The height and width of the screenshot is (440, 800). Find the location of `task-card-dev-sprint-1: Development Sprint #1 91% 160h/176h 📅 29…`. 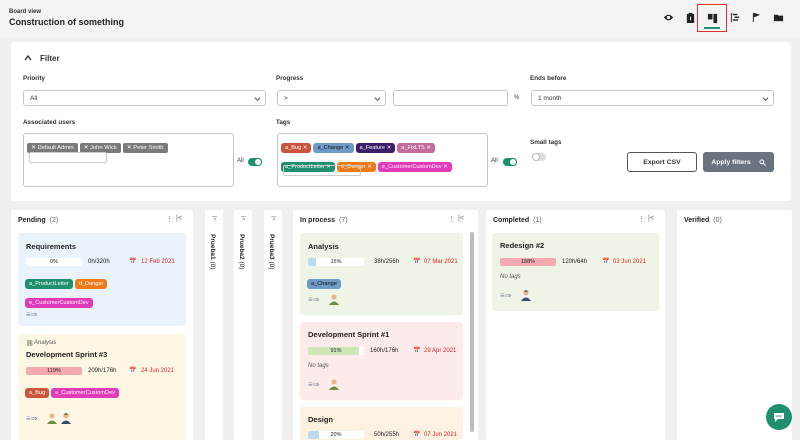

task-card-dev-sprint-1: Development Sprint #1 91% 160h/176h 📅 29… is located at coordinates (381, 361).